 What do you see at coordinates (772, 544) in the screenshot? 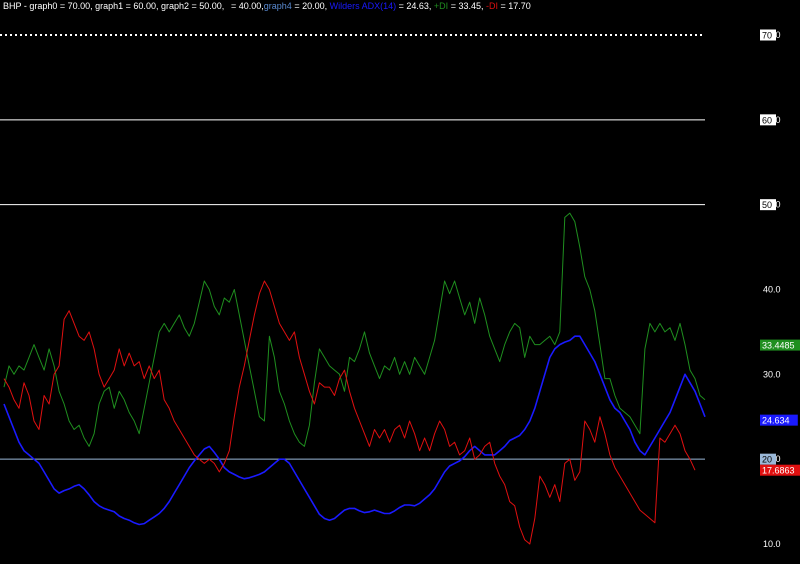
I see `y-tick-label: 10.0` at bounding box center [772, 544].